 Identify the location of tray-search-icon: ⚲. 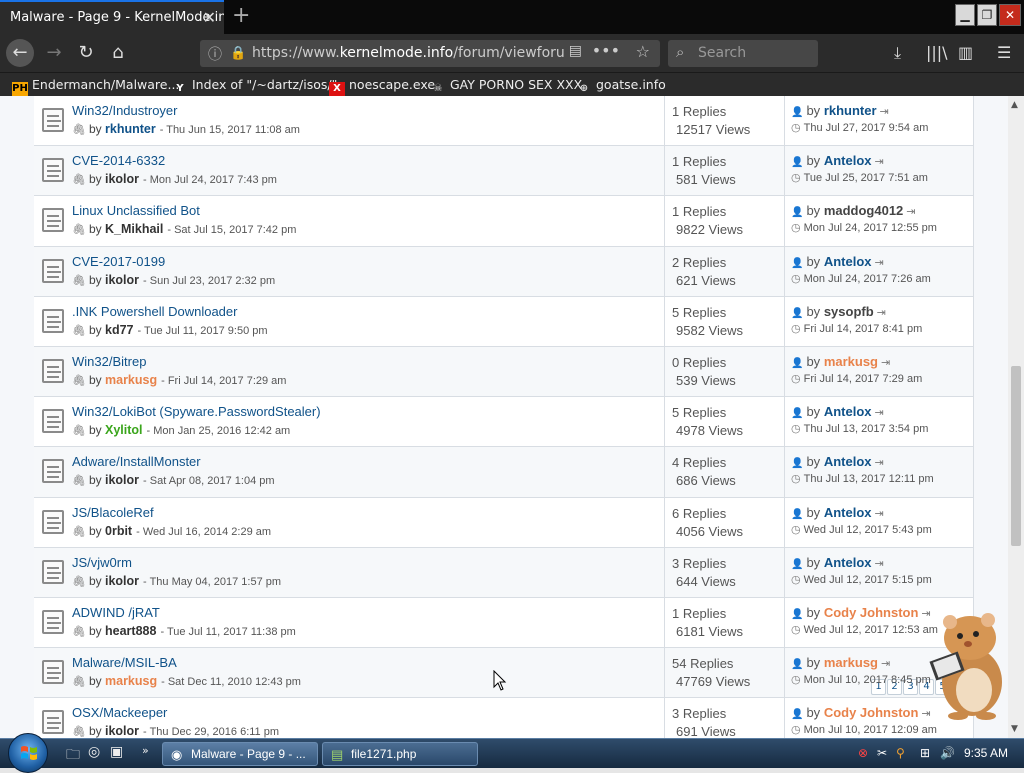
(900, 753).